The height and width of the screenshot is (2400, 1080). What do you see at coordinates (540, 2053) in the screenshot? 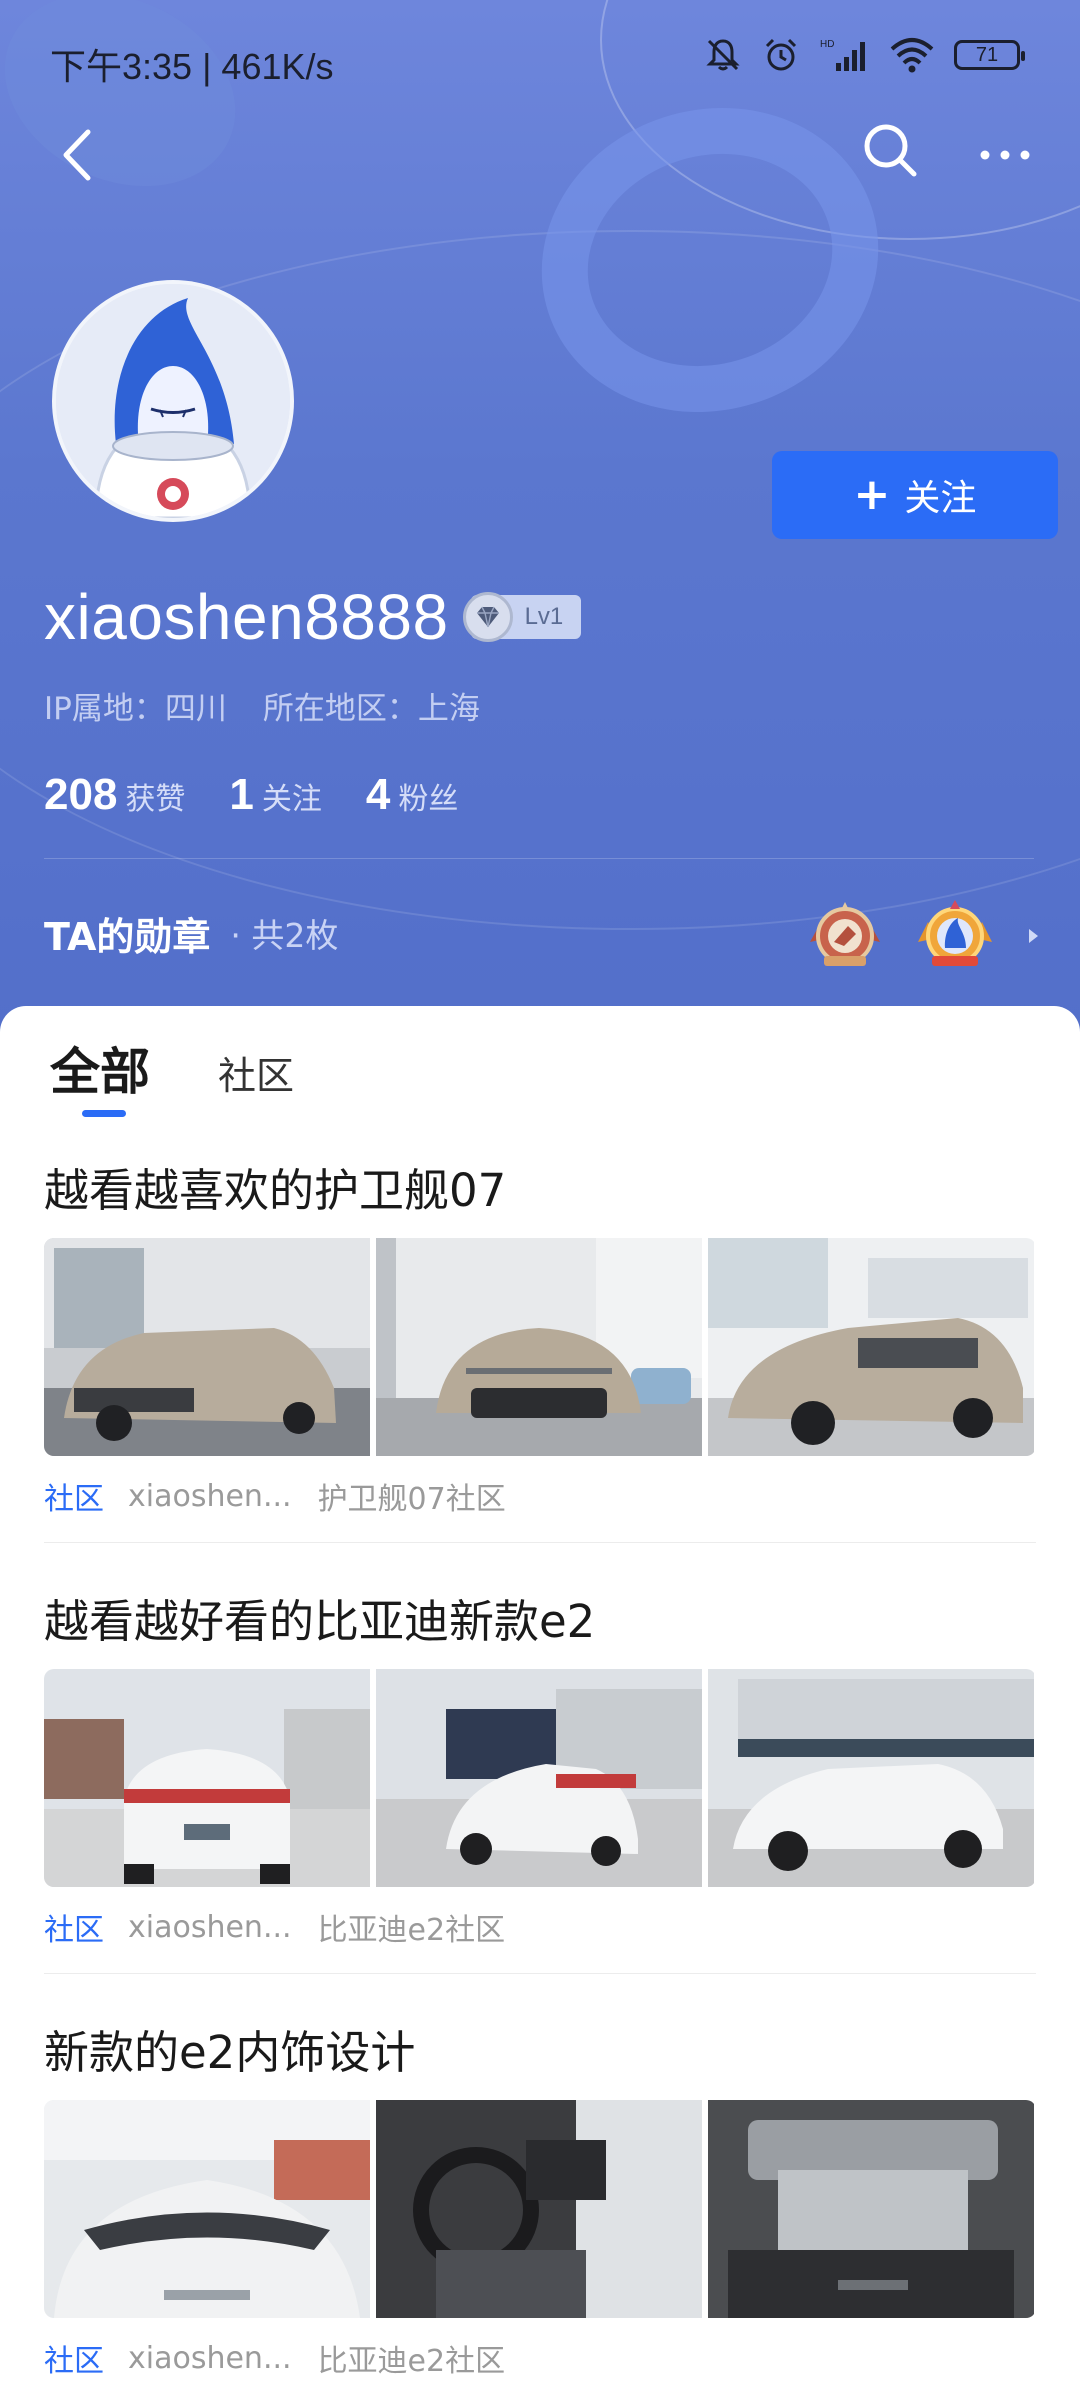
I see `post-title: 新款的e2内饰设计` at bounding box center [540, 2053].